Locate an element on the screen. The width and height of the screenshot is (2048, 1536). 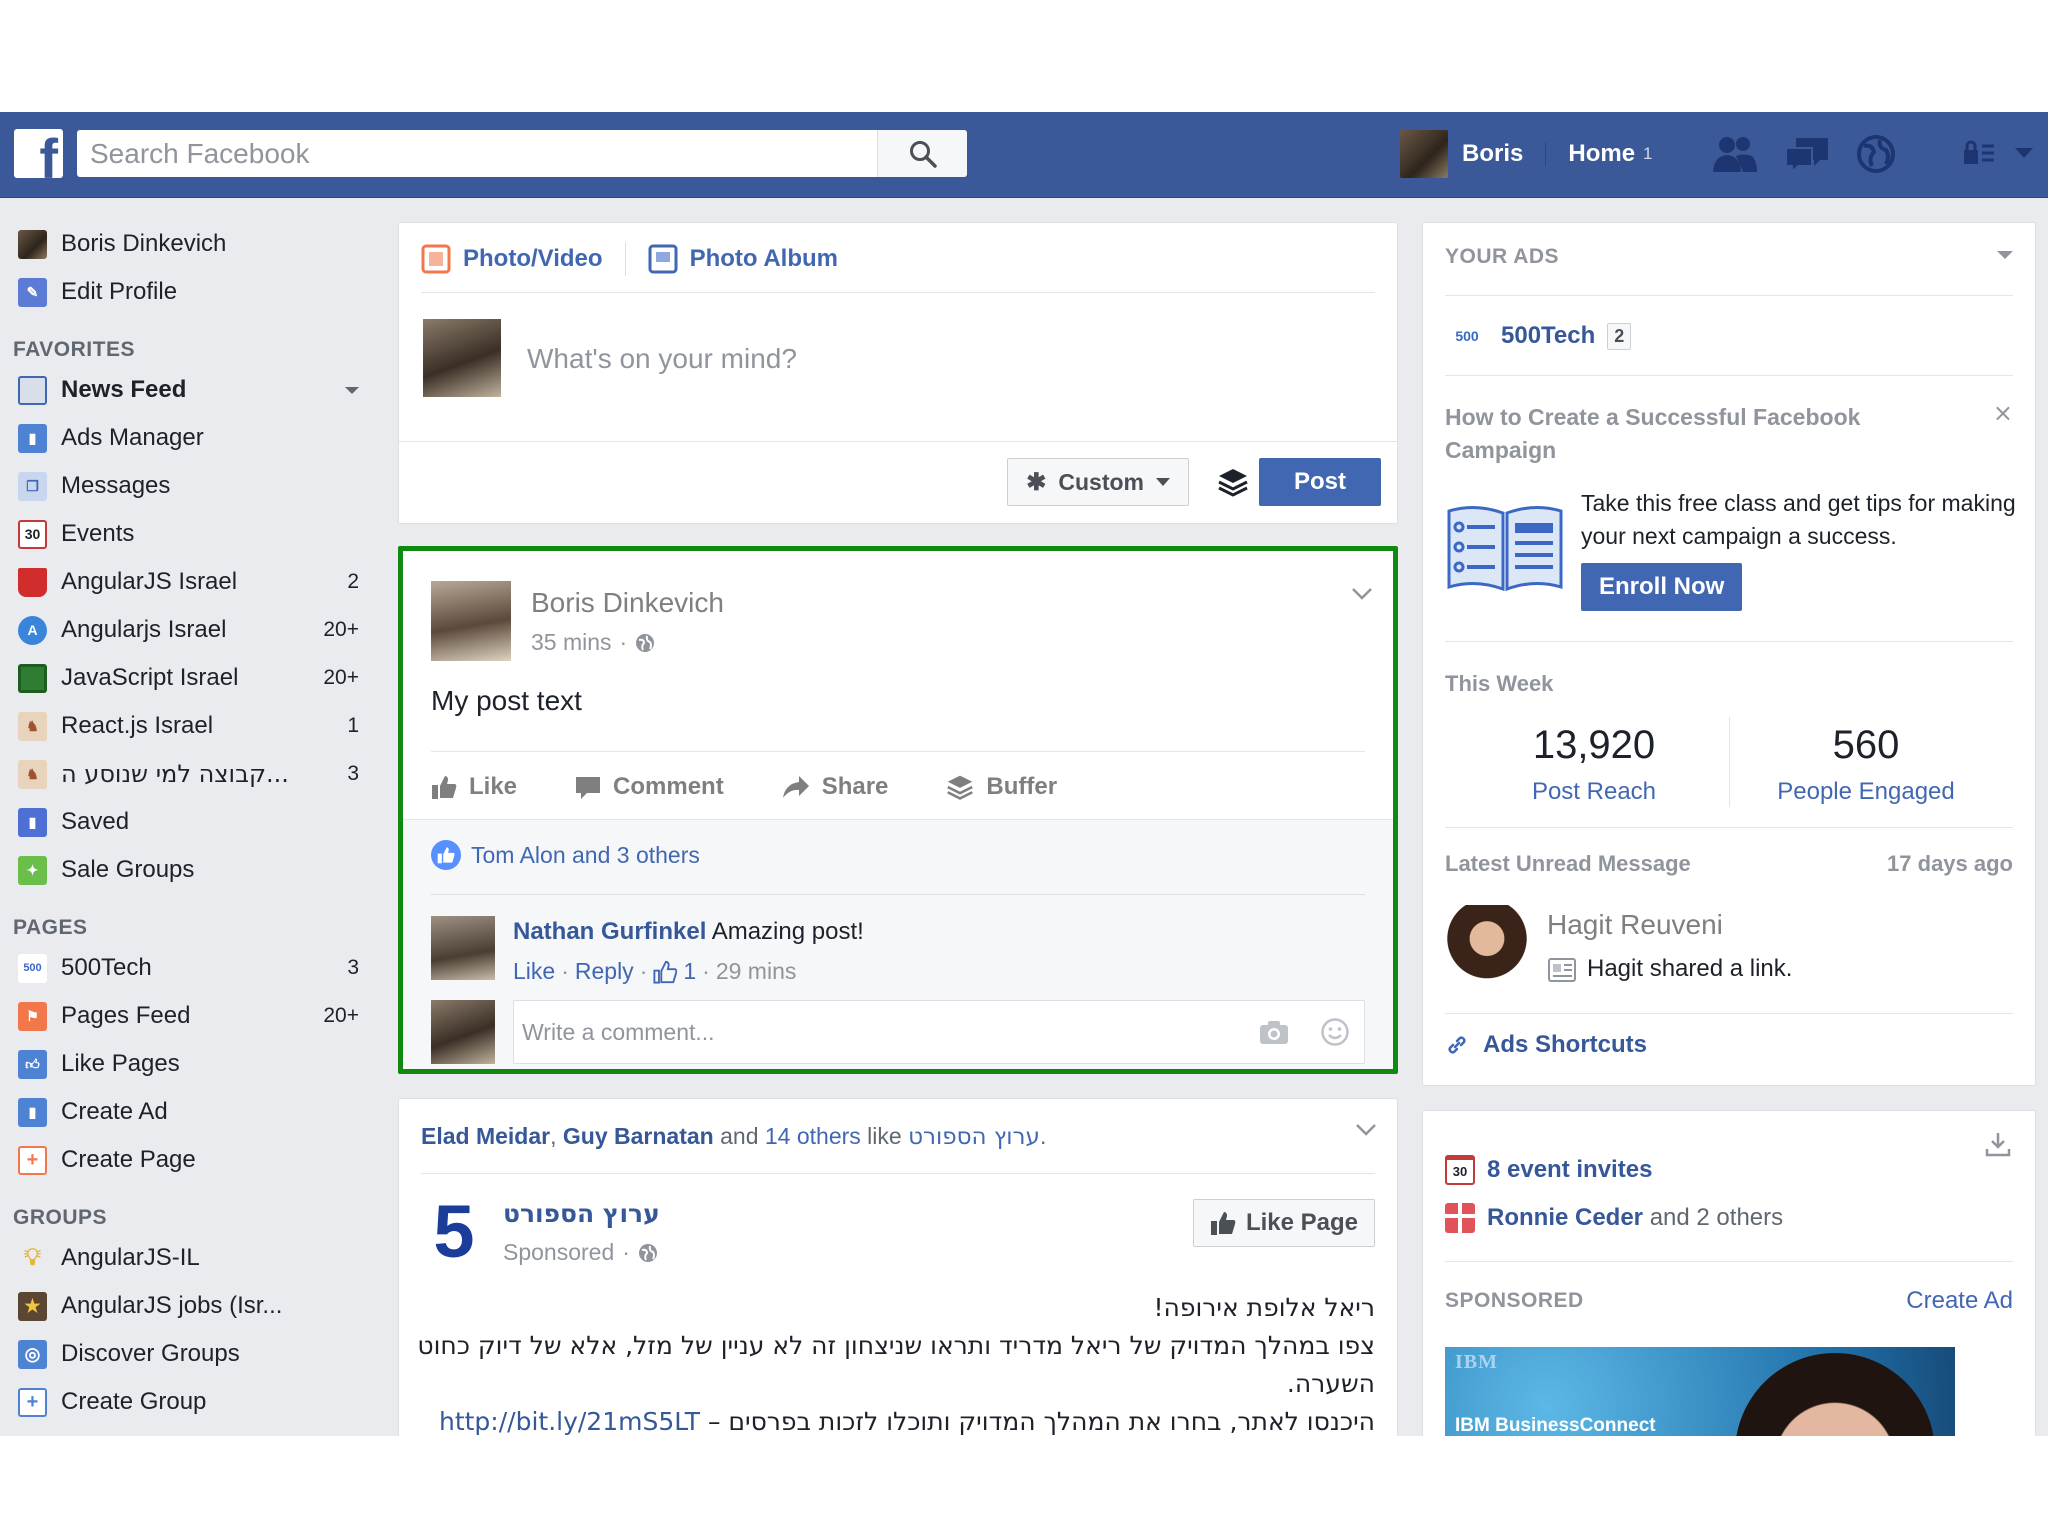
friend-link: Elad Meidar is located at coordinates (485, 1136).